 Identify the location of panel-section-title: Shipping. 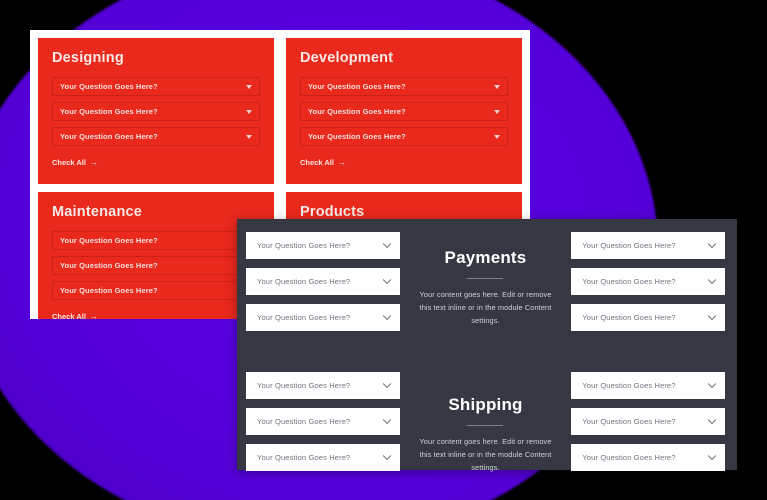
(485, 404).